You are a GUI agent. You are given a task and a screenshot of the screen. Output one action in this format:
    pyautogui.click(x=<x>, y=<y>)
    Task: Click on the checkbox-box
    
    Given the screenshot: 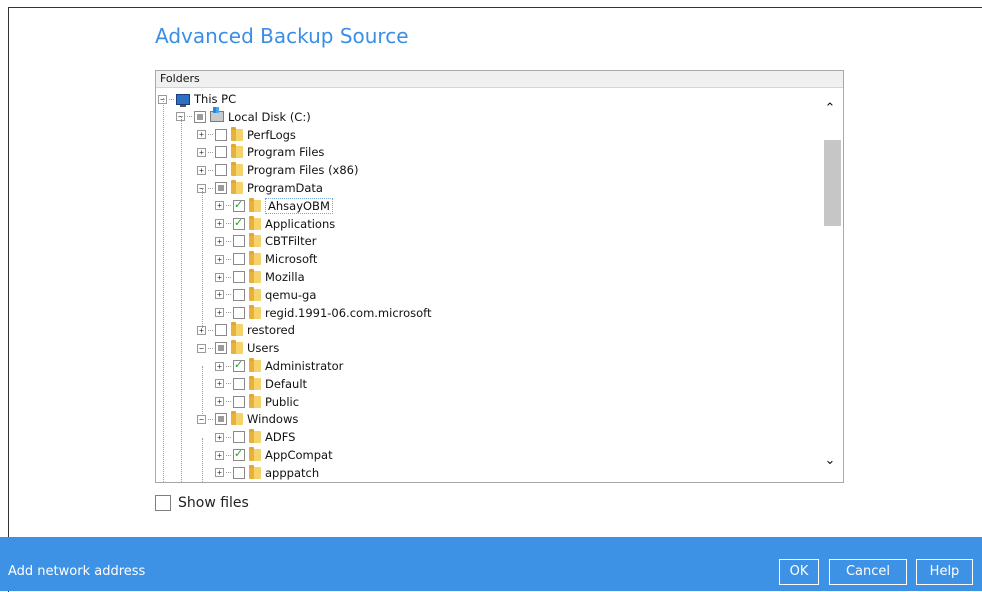 What is the action you would take?
    pyautogui.click(x=163, y=503)
    